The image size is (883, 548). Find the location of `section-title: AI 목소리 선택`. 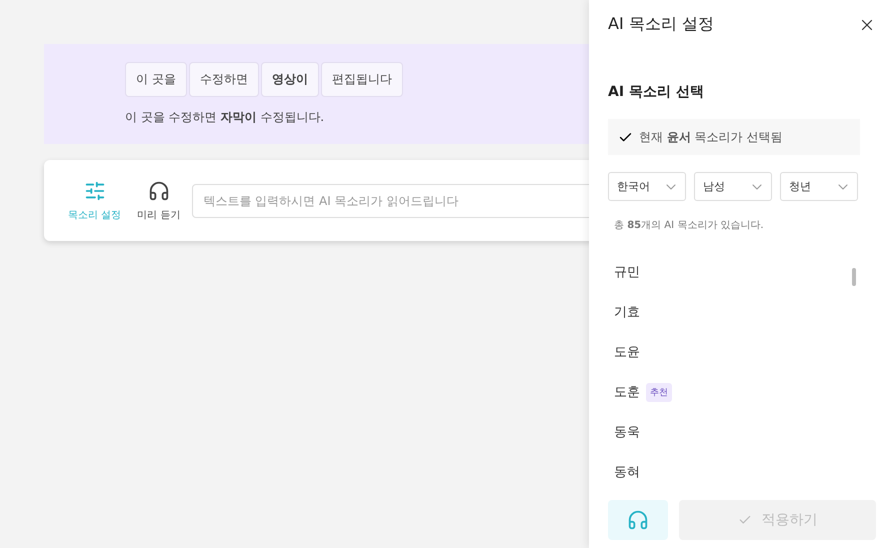

section-title: AI 목소리 선택 is located at coordinates (656, 92).